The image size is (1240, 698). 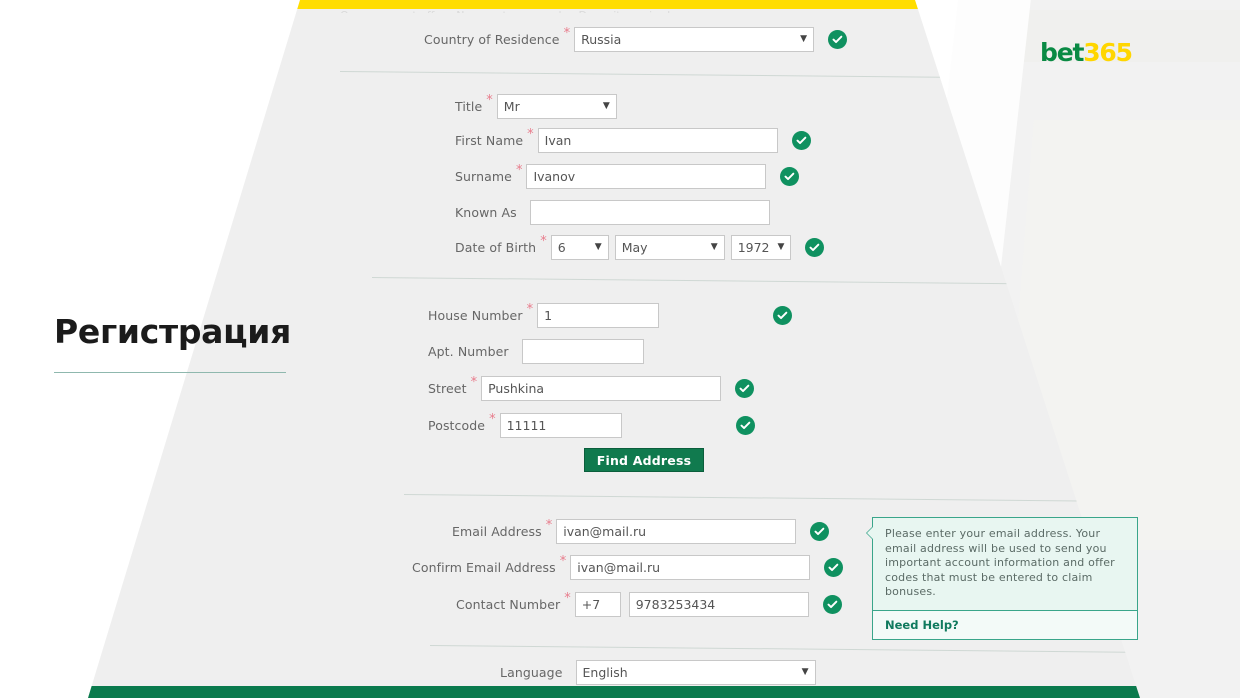 What do you see at coordinates (469, 106) in the screenshot?
I see `label-title: Title` at bounding box center [469, 106].